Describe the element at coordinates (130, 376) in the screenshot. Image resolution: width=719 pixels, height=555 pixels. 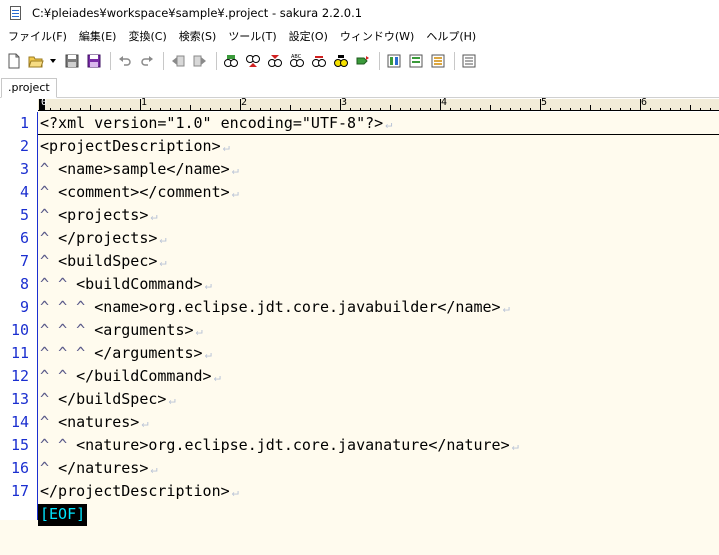
I see `code-line: ^ ^ </buildCommand> ↵` at that location.